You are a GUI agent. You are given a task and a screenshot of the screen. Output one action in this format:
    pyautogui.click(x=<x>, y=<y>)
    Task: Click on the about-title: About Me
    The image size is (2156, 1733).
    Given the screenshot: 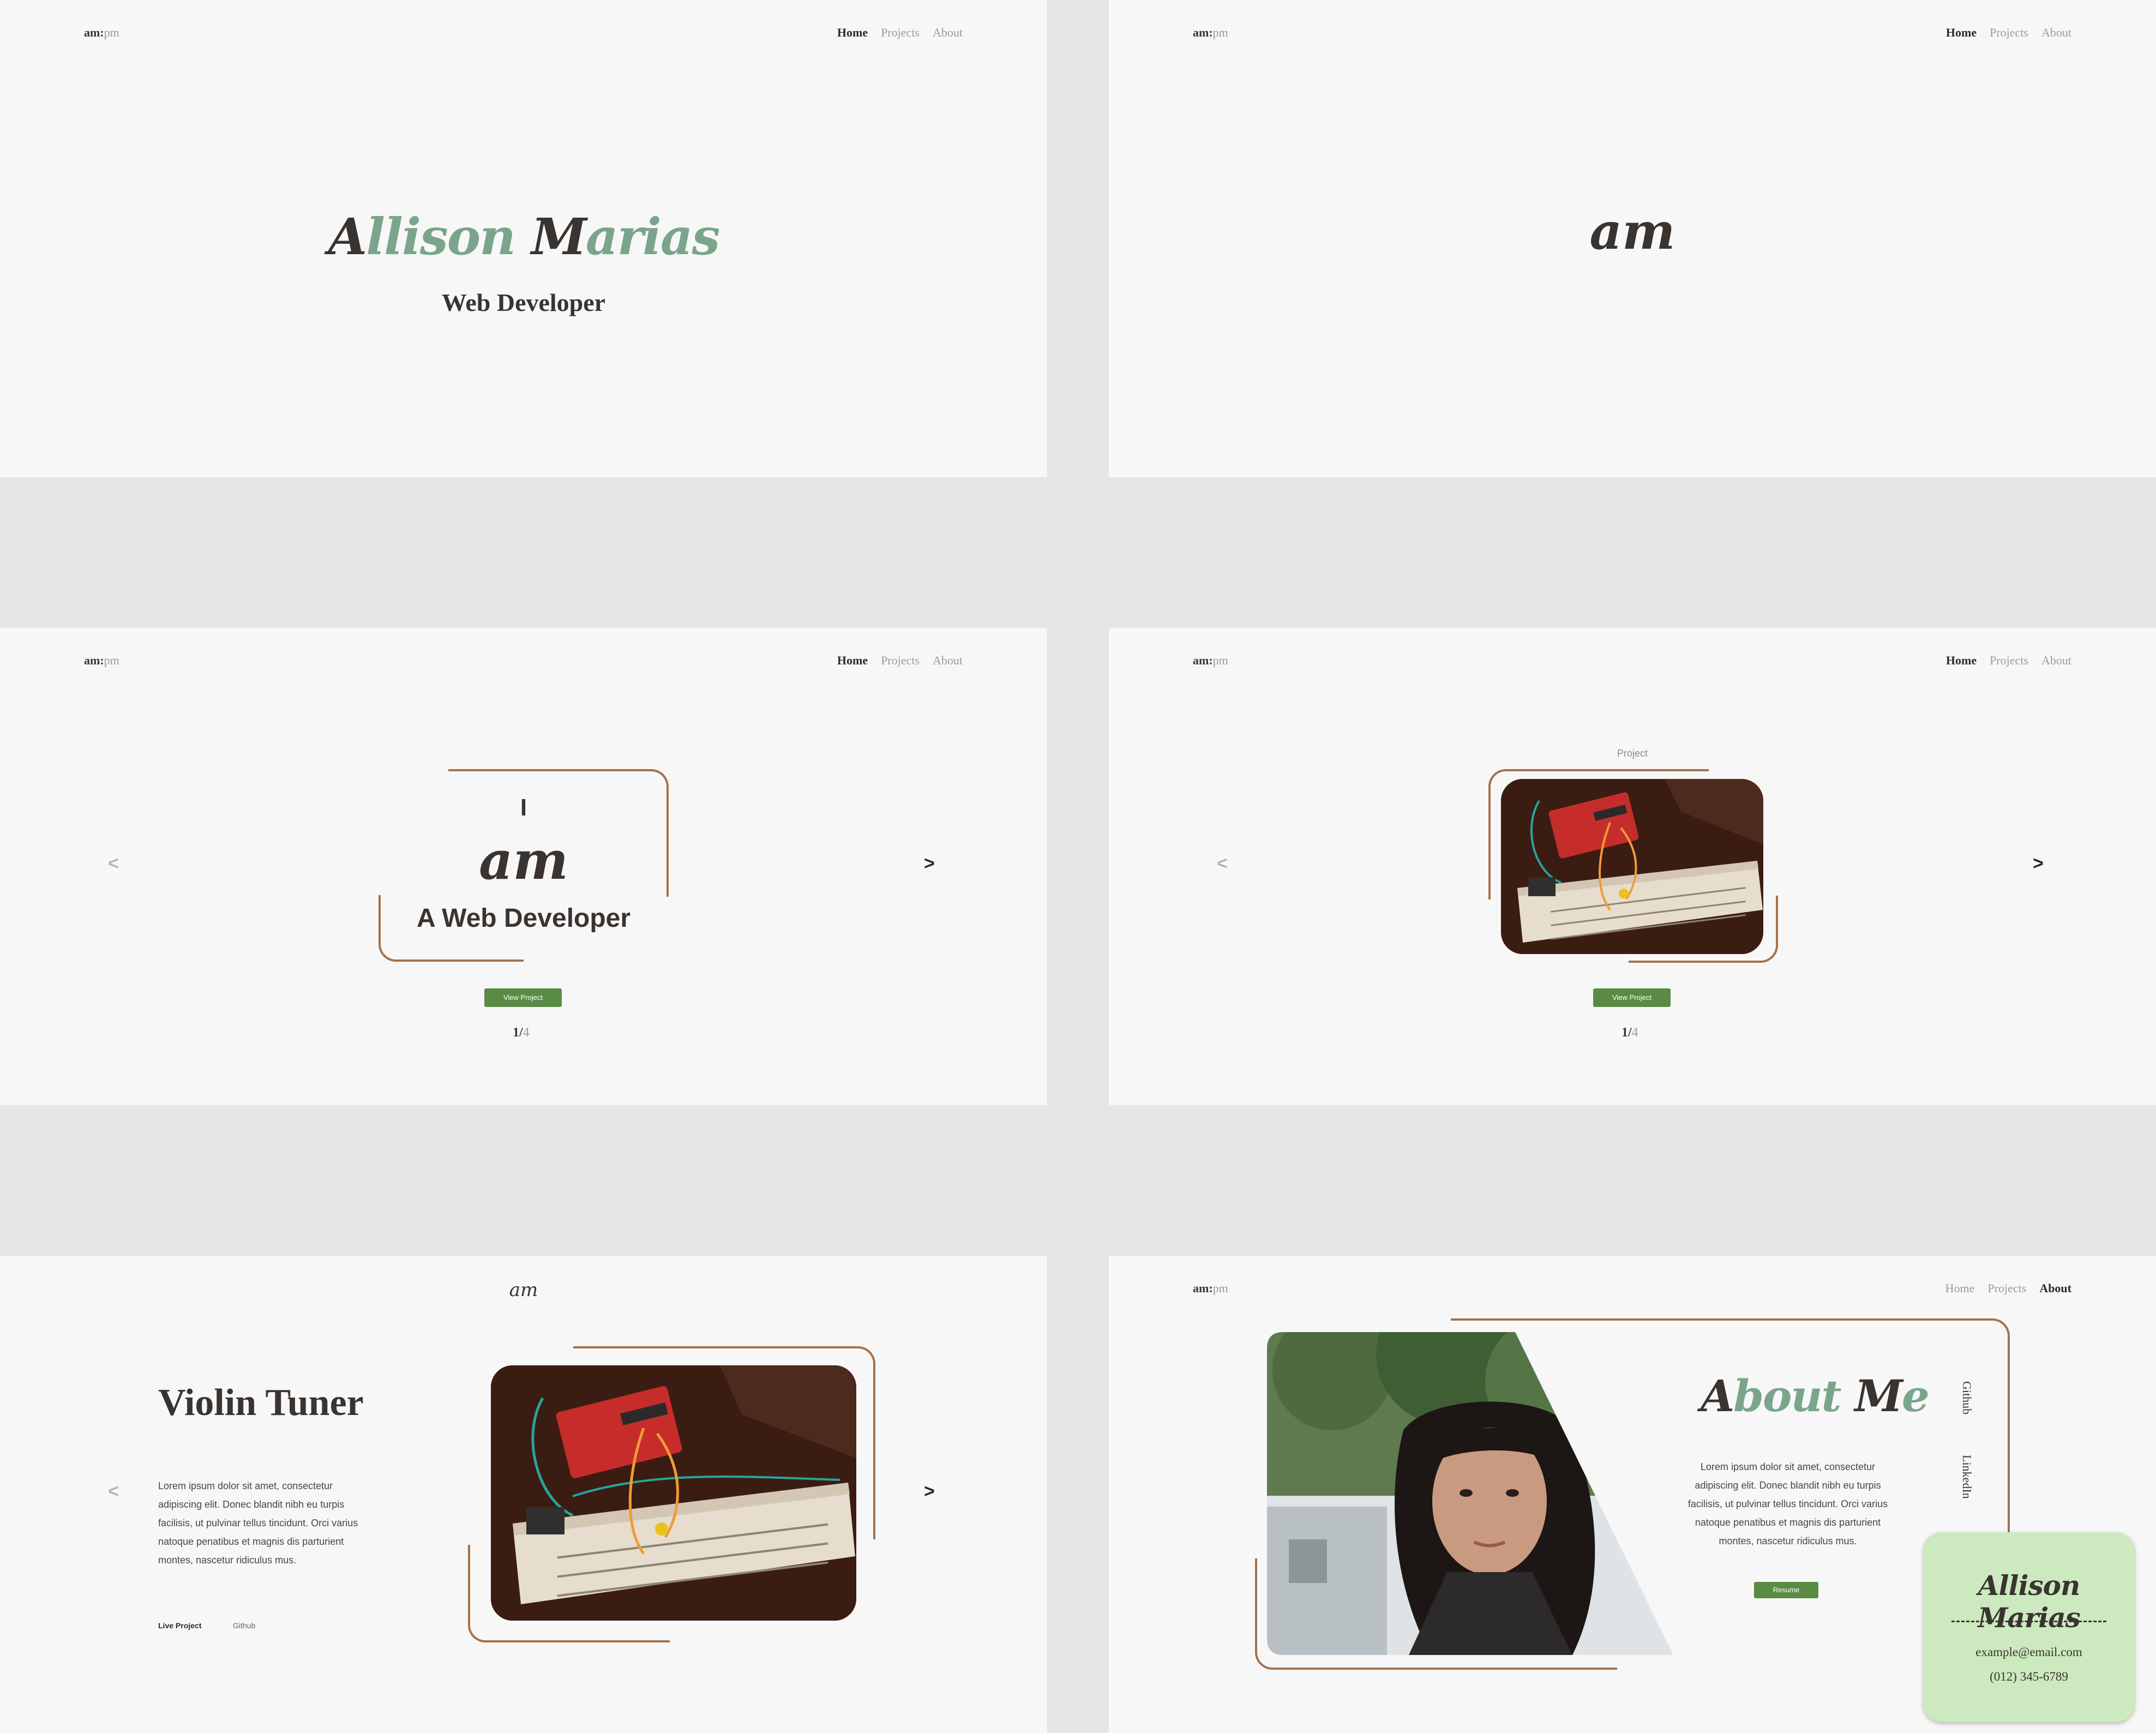 What is the action you would take?
    pyautogui.click(x=1815, y=1396)
    